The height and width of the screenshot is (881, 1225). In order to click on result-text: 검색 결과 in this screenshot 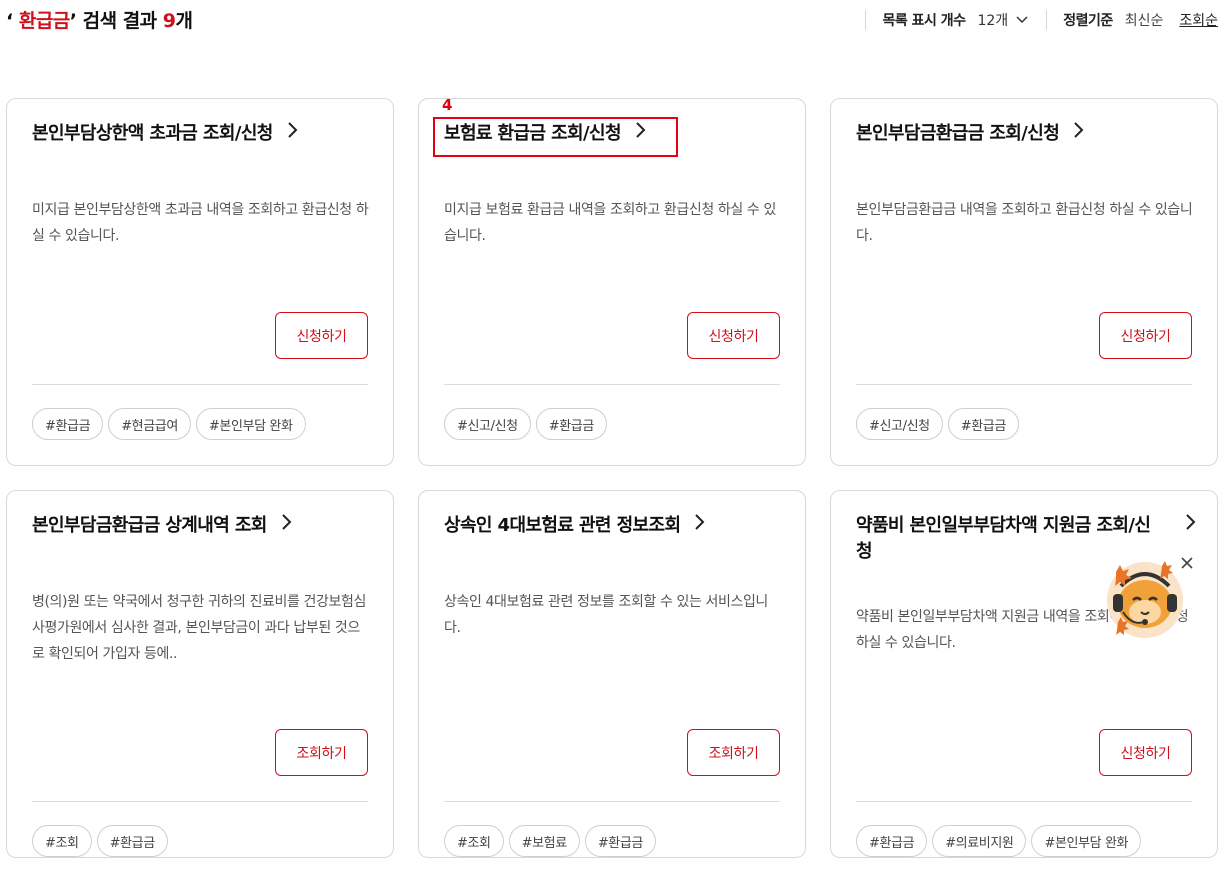, I will do `click(119, 21)`.